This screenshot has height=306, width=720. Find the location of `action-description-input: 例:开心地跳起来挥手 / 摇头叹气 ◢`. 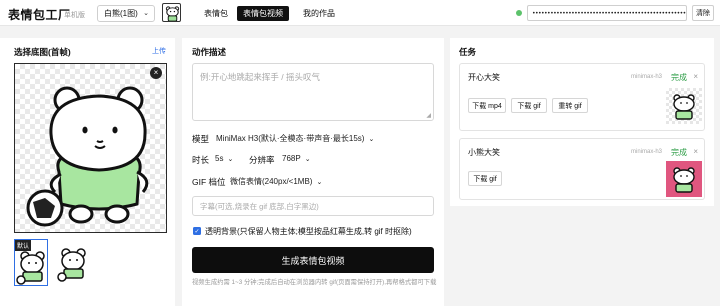

action-description-input: 例:开心地跳起来挥手 / 摇头叹气 ◢ is located at coordinates (313, 92).